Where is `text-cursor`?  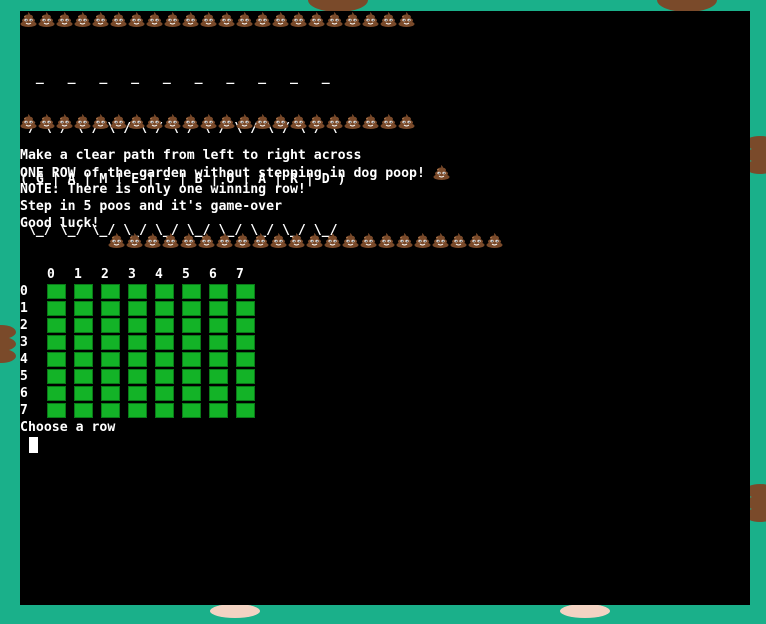 text-cursor is located at coordinates (33, 445).